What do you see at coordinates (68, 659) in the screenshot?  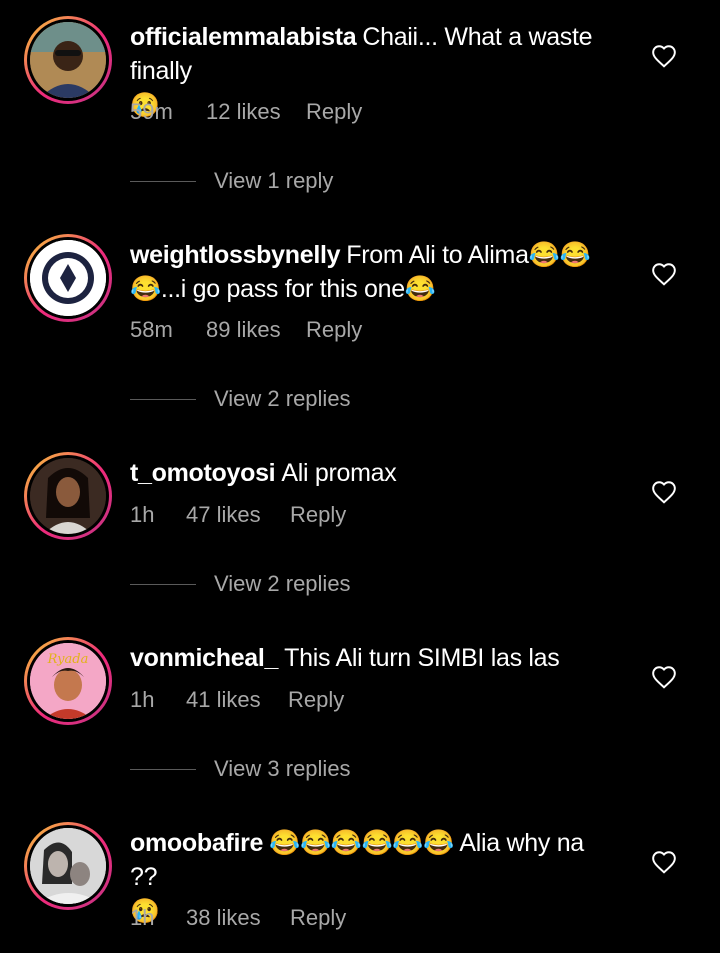 I see `avatar-script-text: Ryada` at bounding box center [68, 659].